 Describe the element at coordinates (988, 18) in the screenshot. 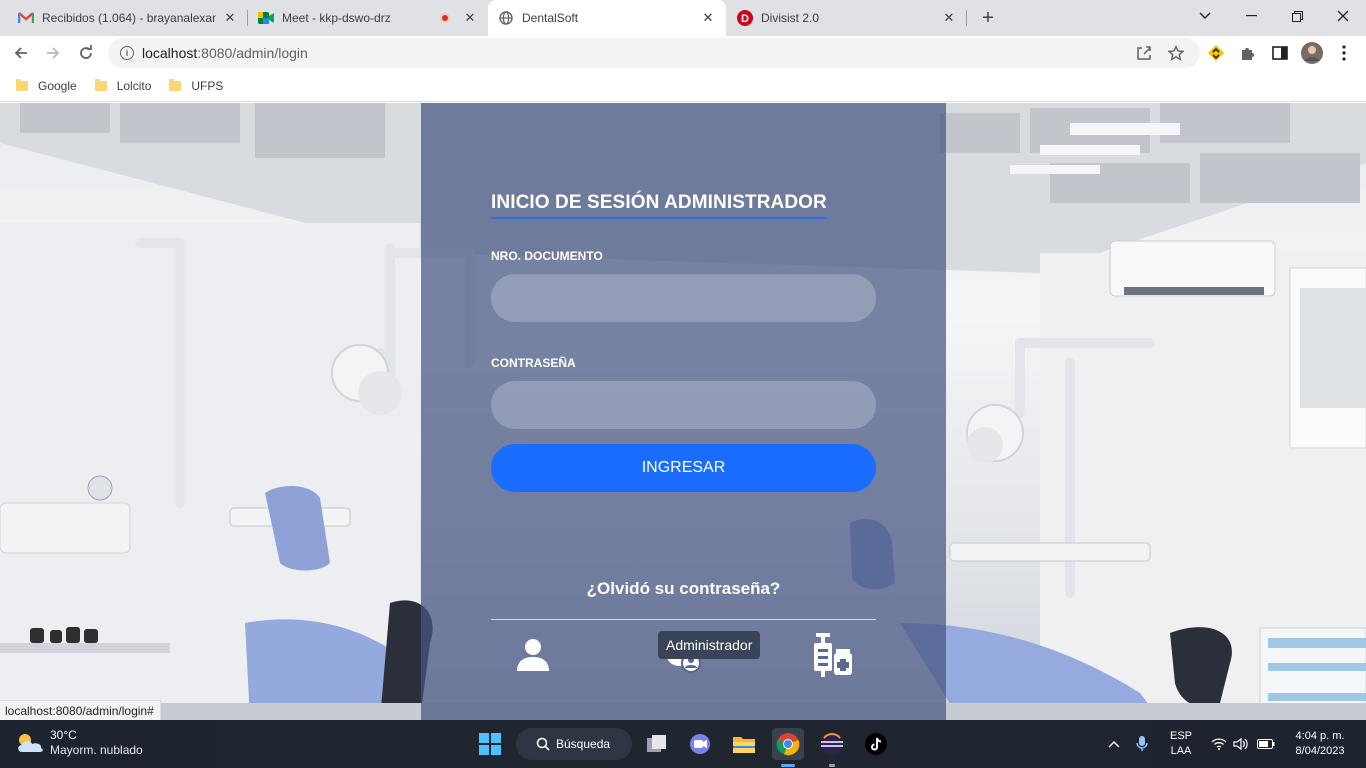

I see `new-tab-icon: +` at that location.